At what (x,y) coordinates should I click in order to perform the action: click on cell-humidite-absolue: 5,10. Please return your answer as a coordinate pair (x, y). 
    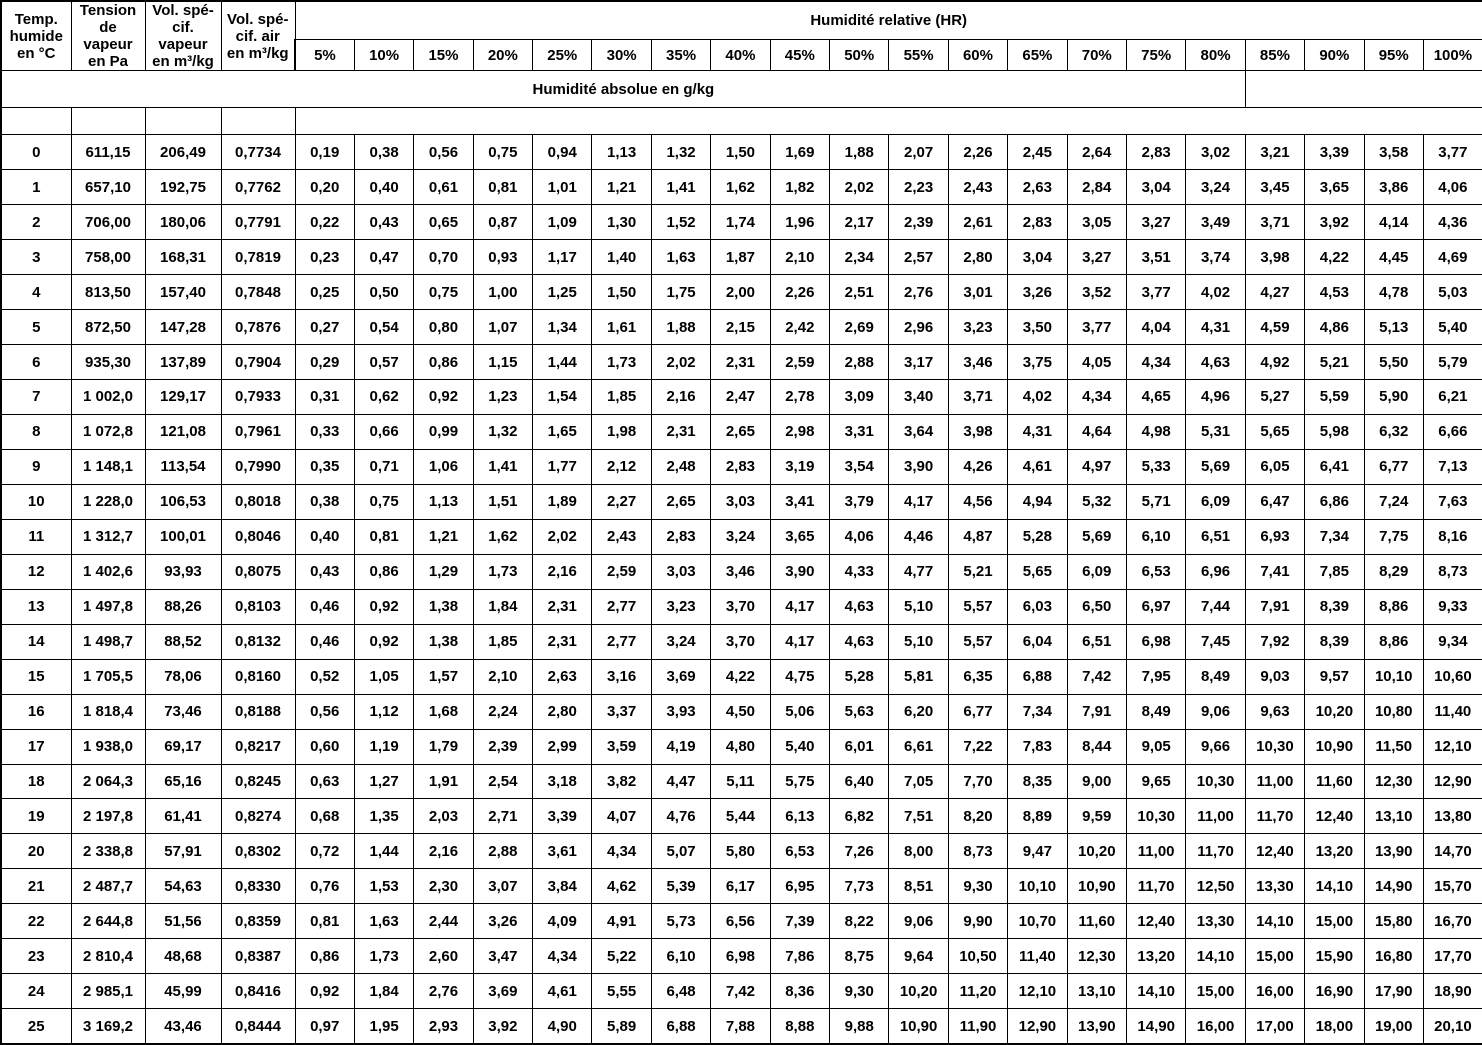
    Looking at the image, I should click on (918, 641).